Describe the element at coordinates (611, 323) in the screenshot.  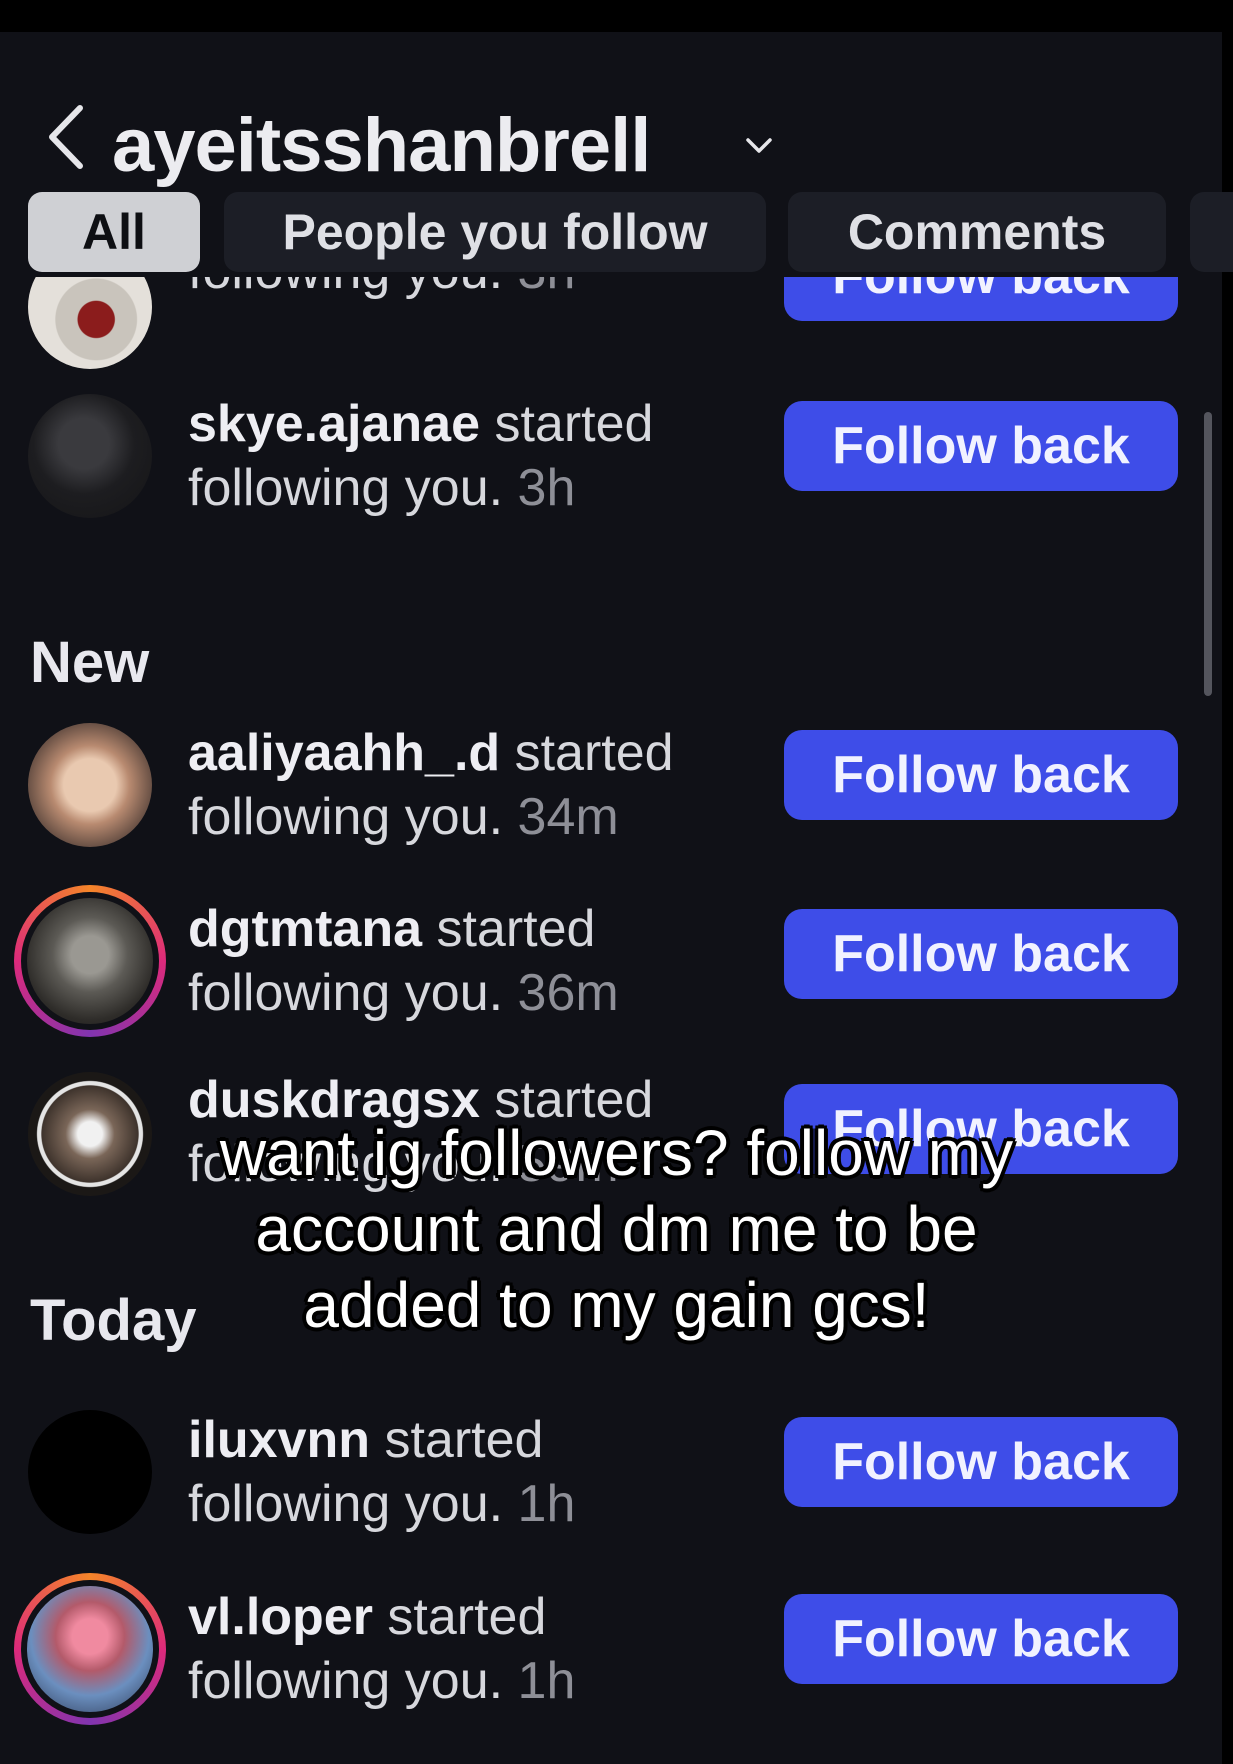
I see `list-item: following you. 3h Follow back` at that location.